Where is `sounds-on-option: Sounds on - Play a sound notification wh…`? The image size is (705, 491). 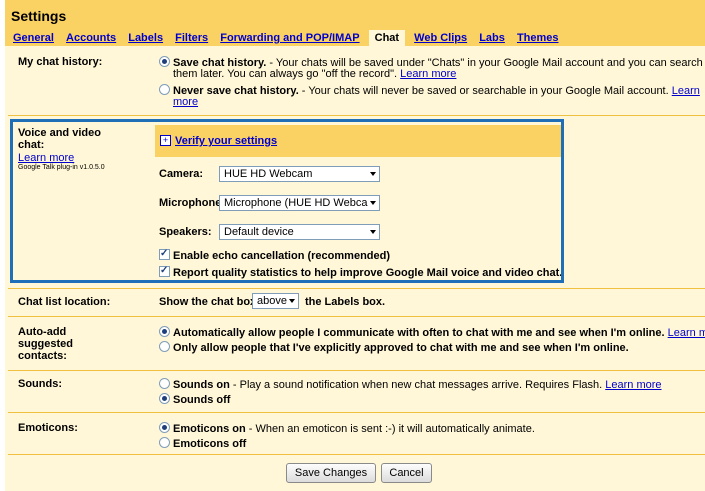 sounds-on-option: Sounds on - Play a sound notification wh… is located at coordinates (410, 384).